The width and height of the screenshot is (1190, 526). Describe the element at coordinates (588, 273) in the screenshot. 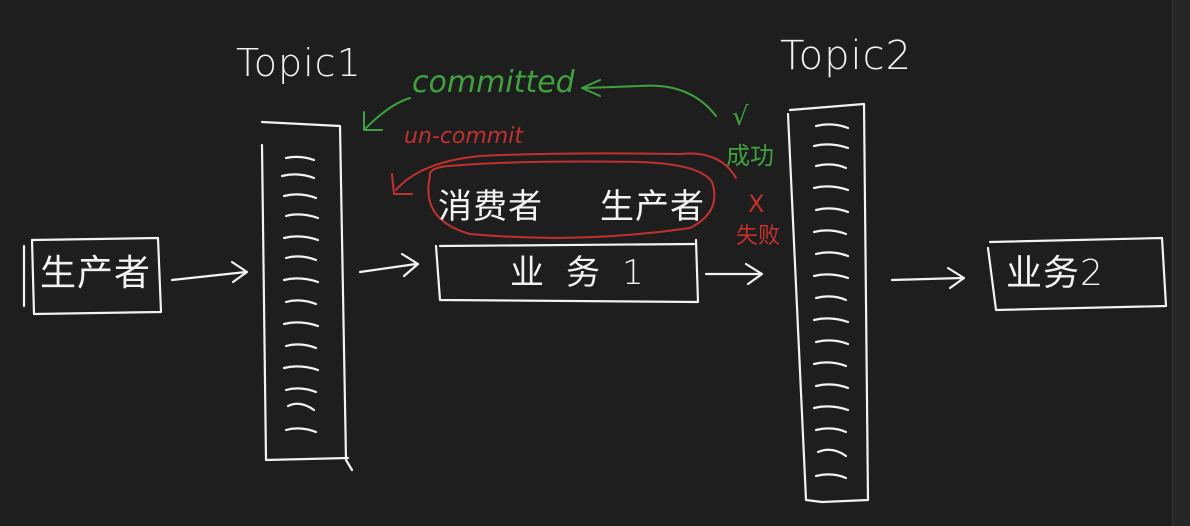

I see `business1-label: 业务1` at that location.